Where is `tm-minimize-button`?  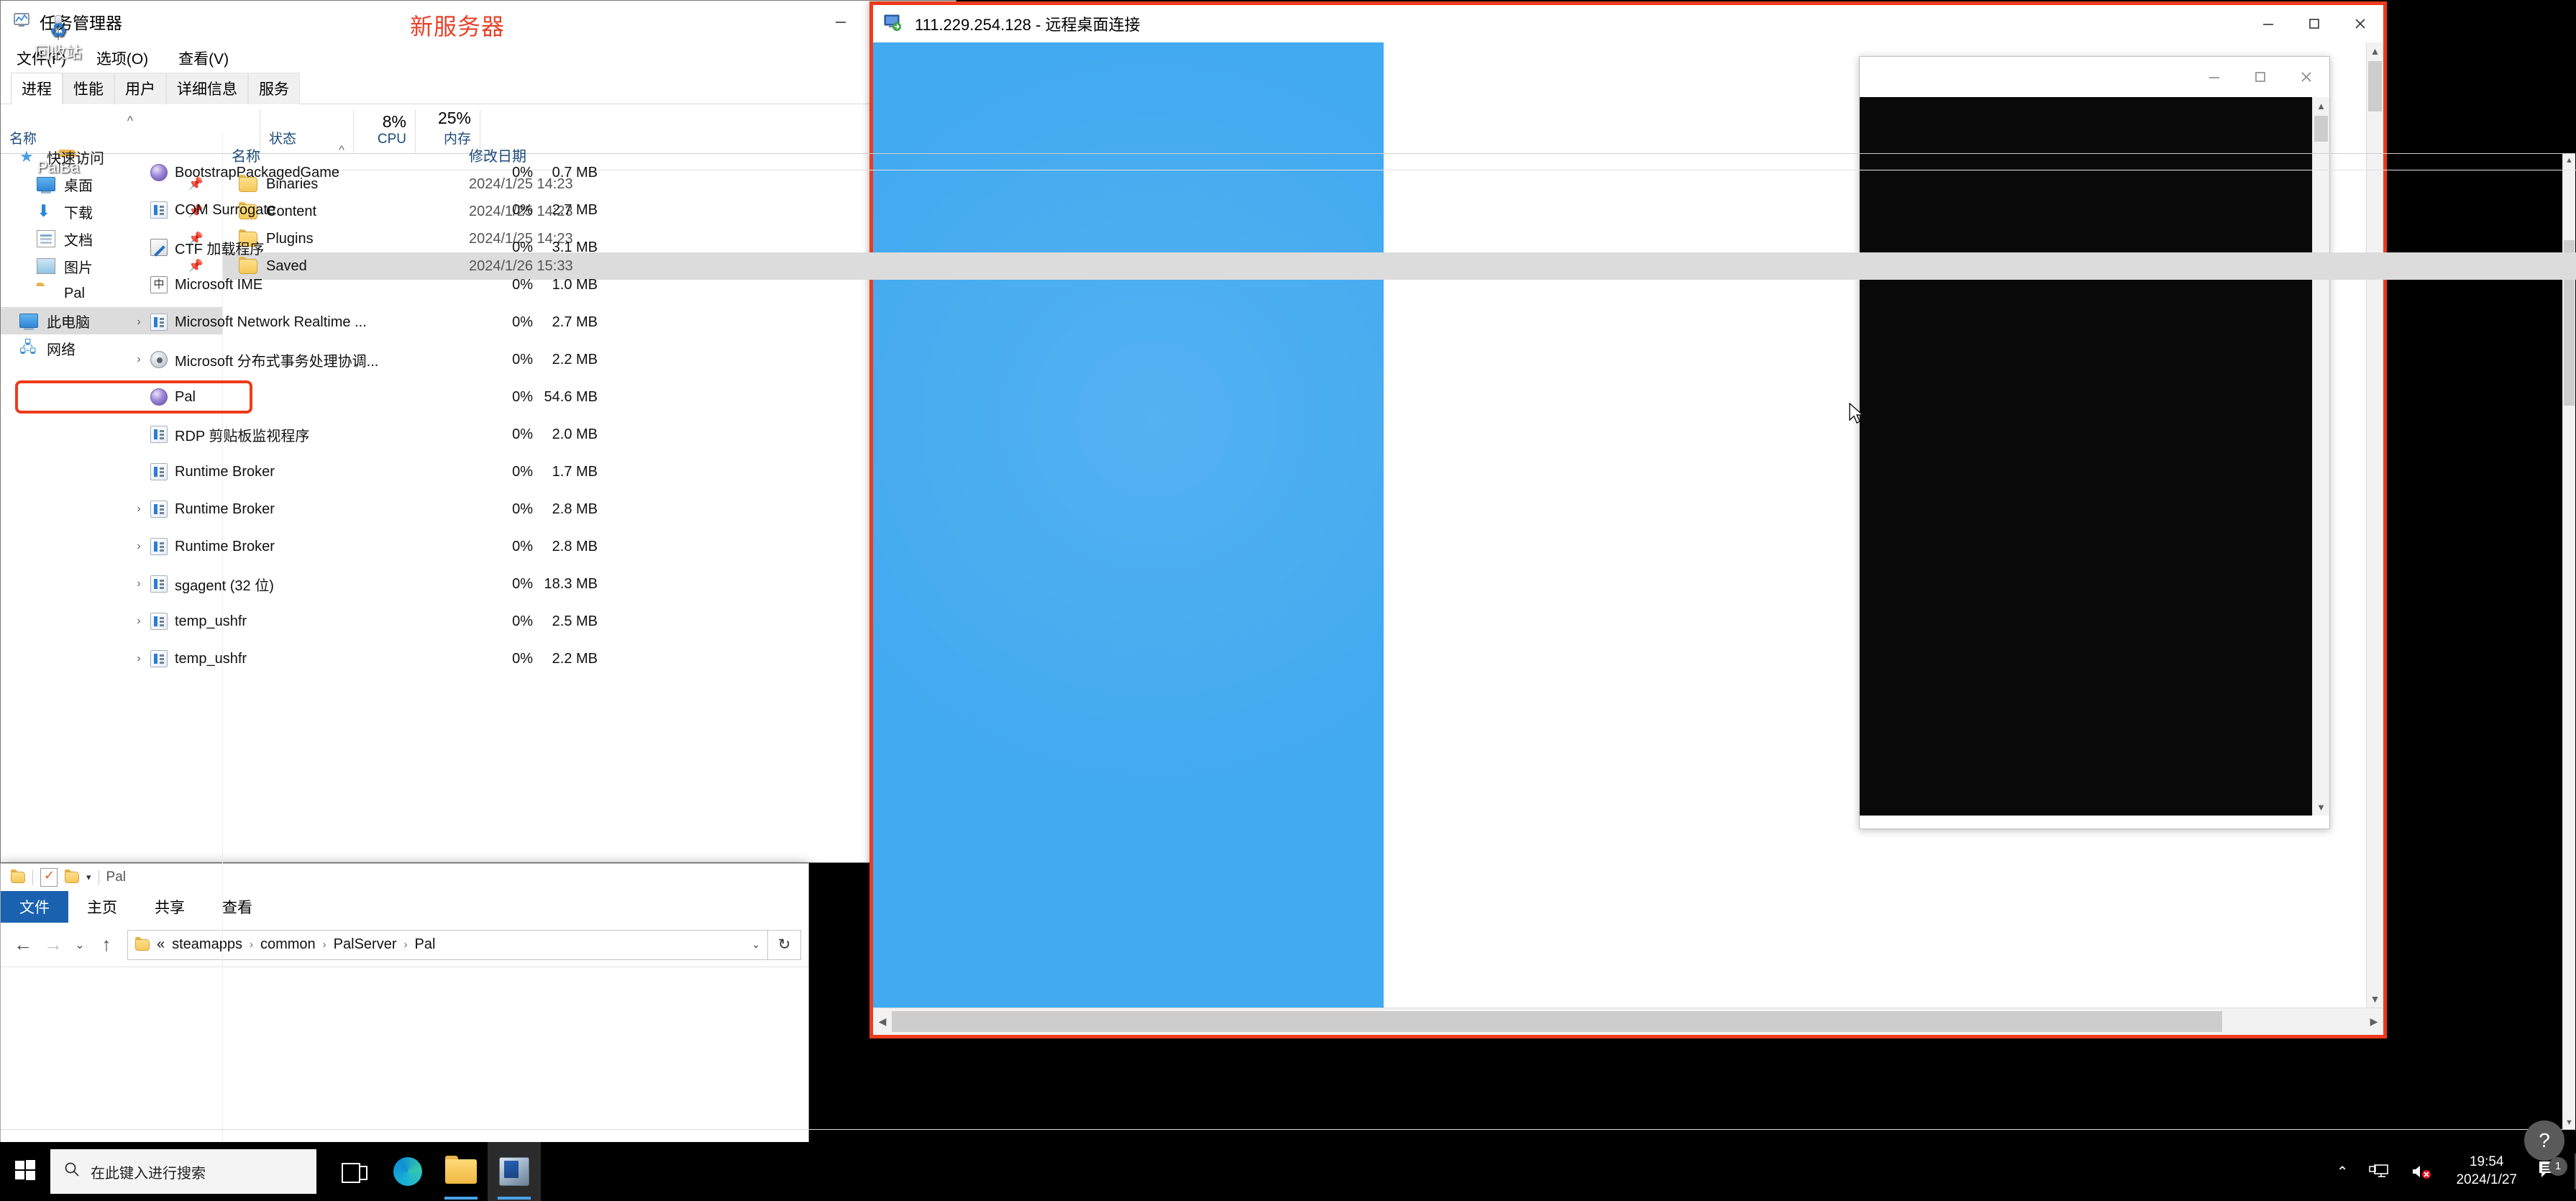 tm-minimize-button is located at coordinates (841, 21).